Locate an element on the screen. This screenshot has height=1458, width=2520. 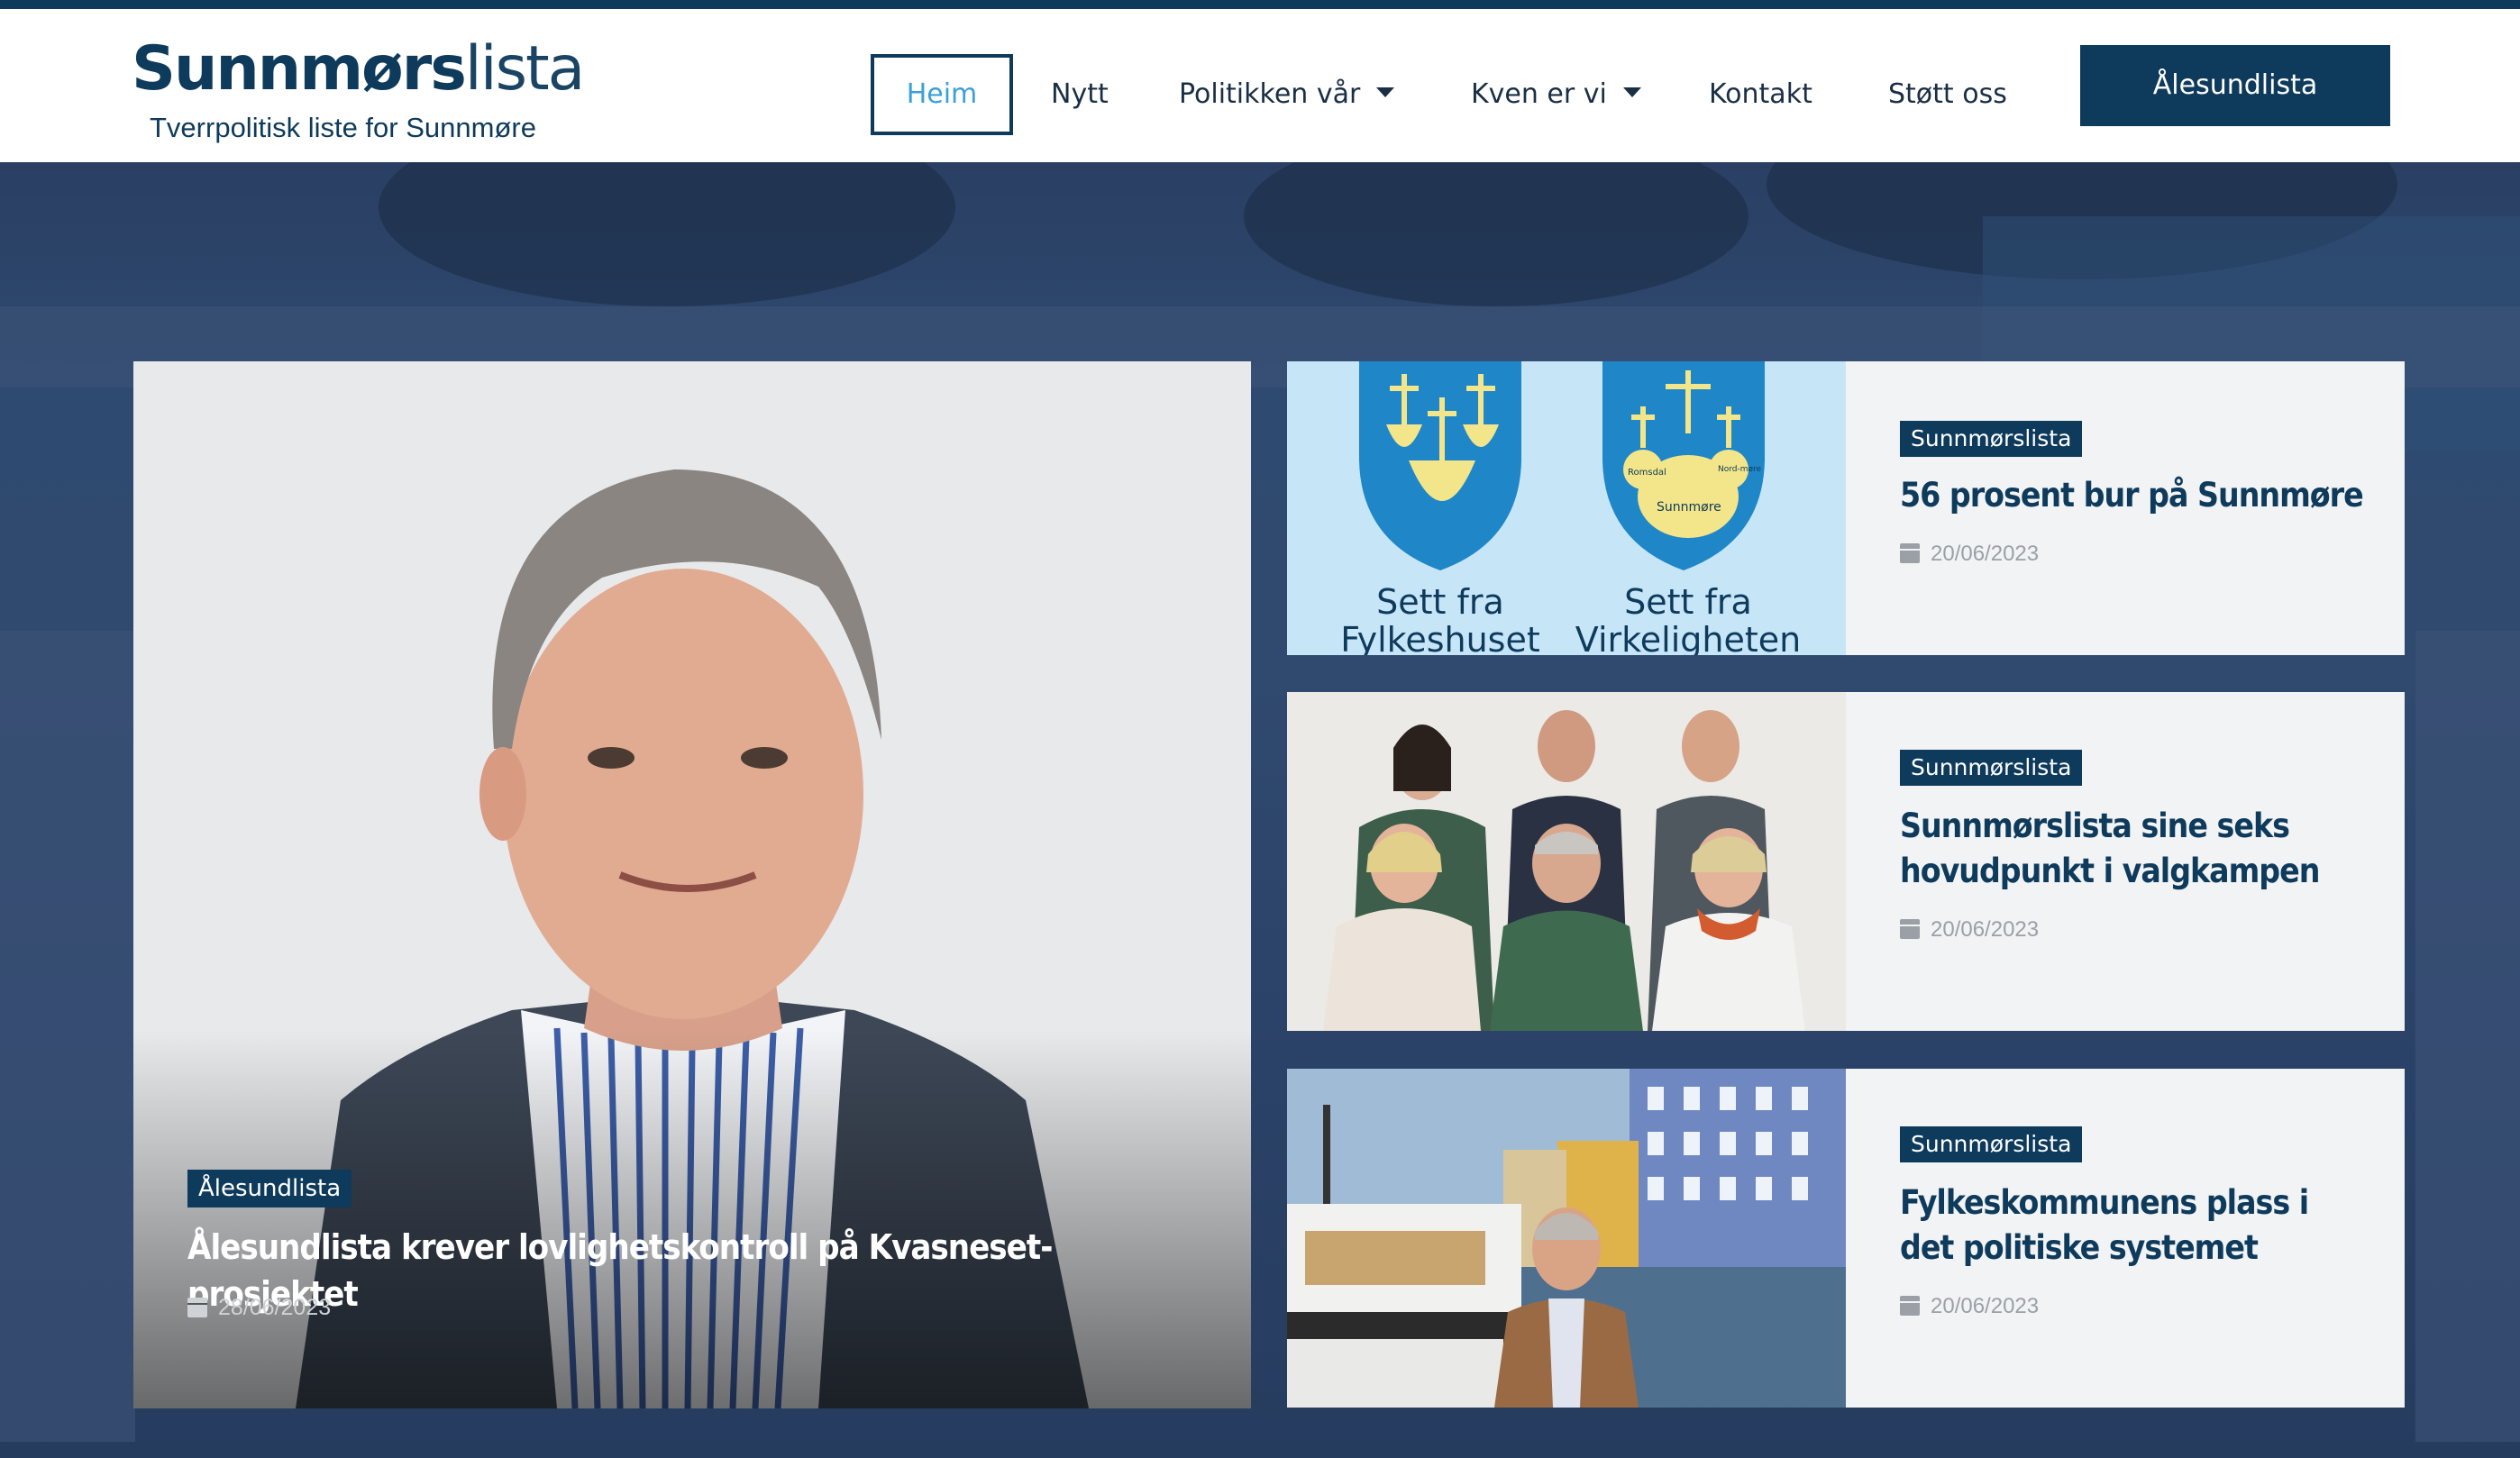
shield-label-sunnmore: Sunnmøre is located at coordinates (1689, 507).